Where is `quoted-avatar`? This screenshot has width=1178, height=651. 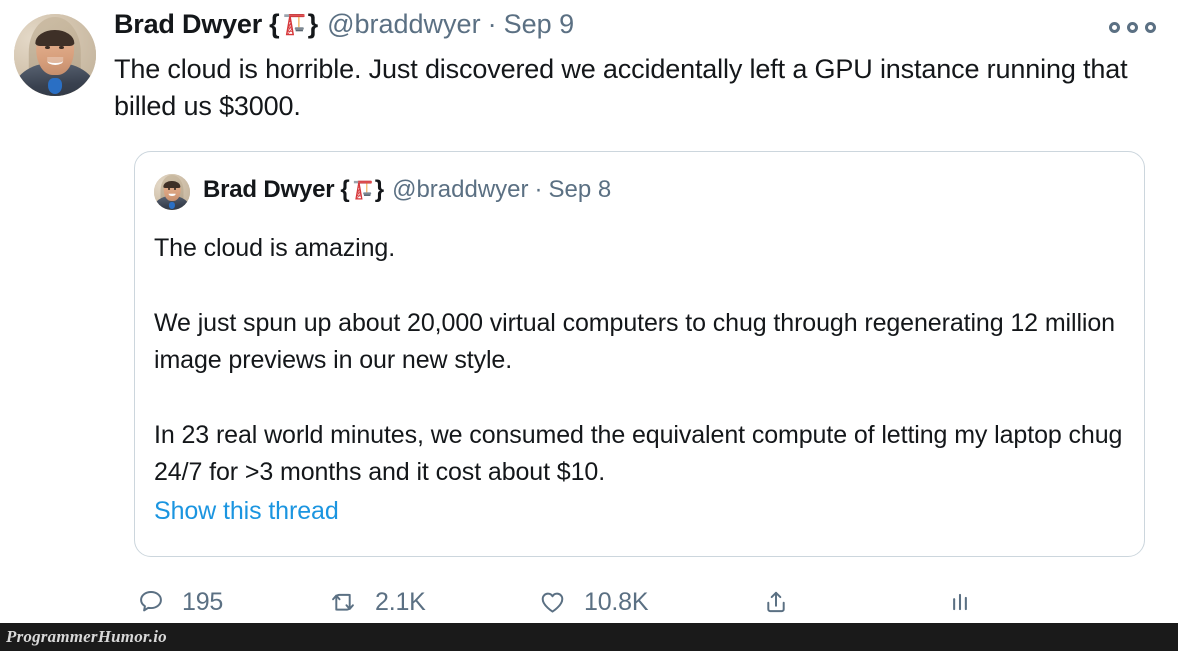 quoted-avatar is located at coordinates (172, 192).